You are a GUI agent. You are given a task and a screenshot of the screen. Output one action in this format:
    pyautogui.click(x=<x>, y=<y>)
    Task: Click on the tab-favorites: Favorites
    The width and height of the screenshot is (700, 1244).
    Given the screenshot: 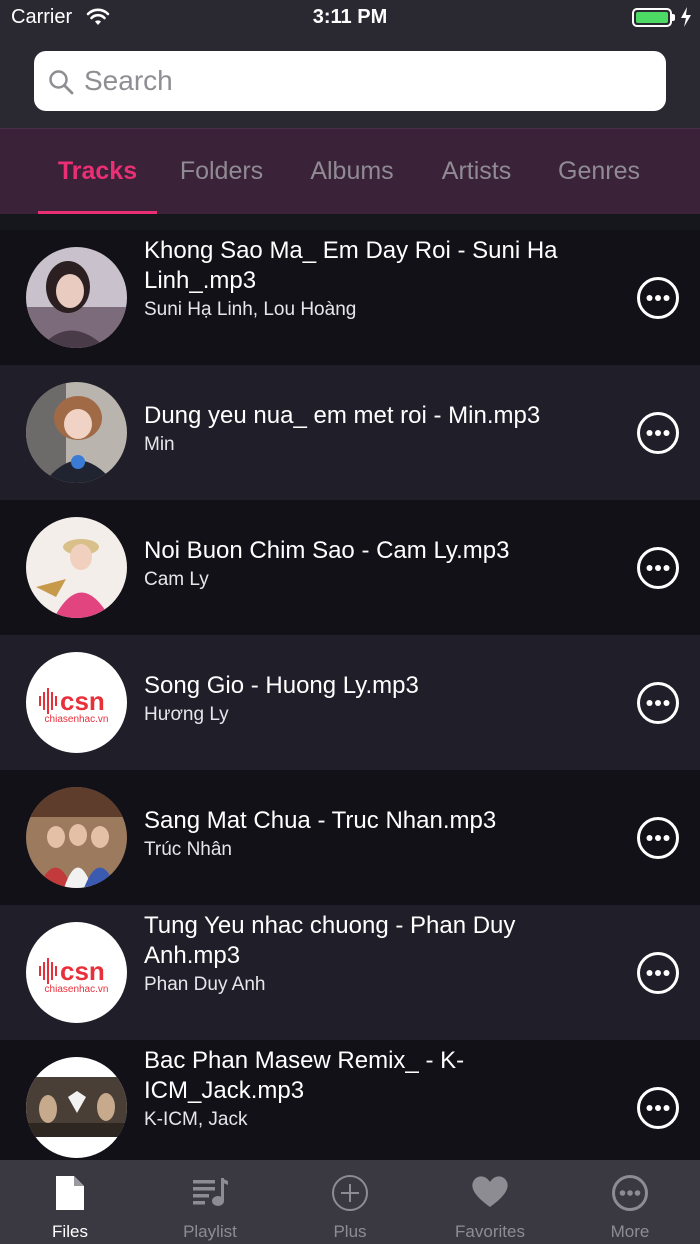 What is the action you would take?
    pyautogui.click(x=490, y=1202)
    